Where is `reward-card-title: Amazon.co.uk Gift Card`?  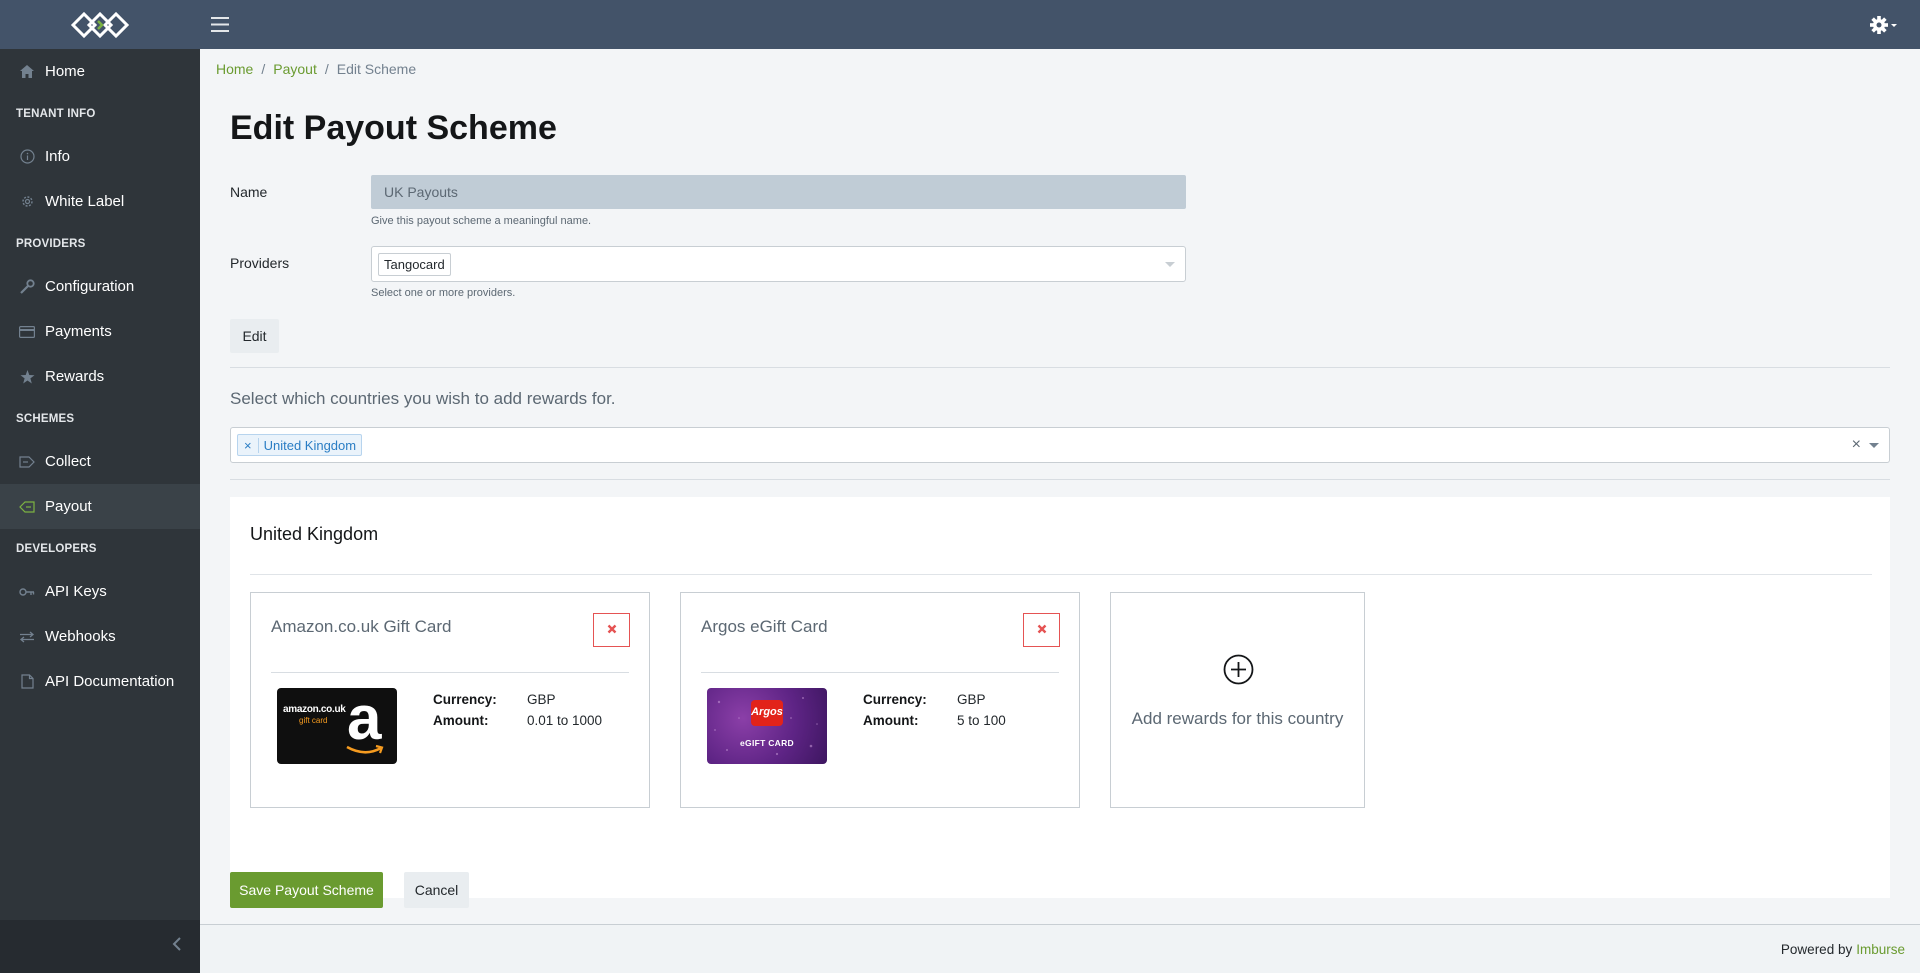
reward-card-title: Amazon.co.uk Gift Card is located at coordinates (361, 626).